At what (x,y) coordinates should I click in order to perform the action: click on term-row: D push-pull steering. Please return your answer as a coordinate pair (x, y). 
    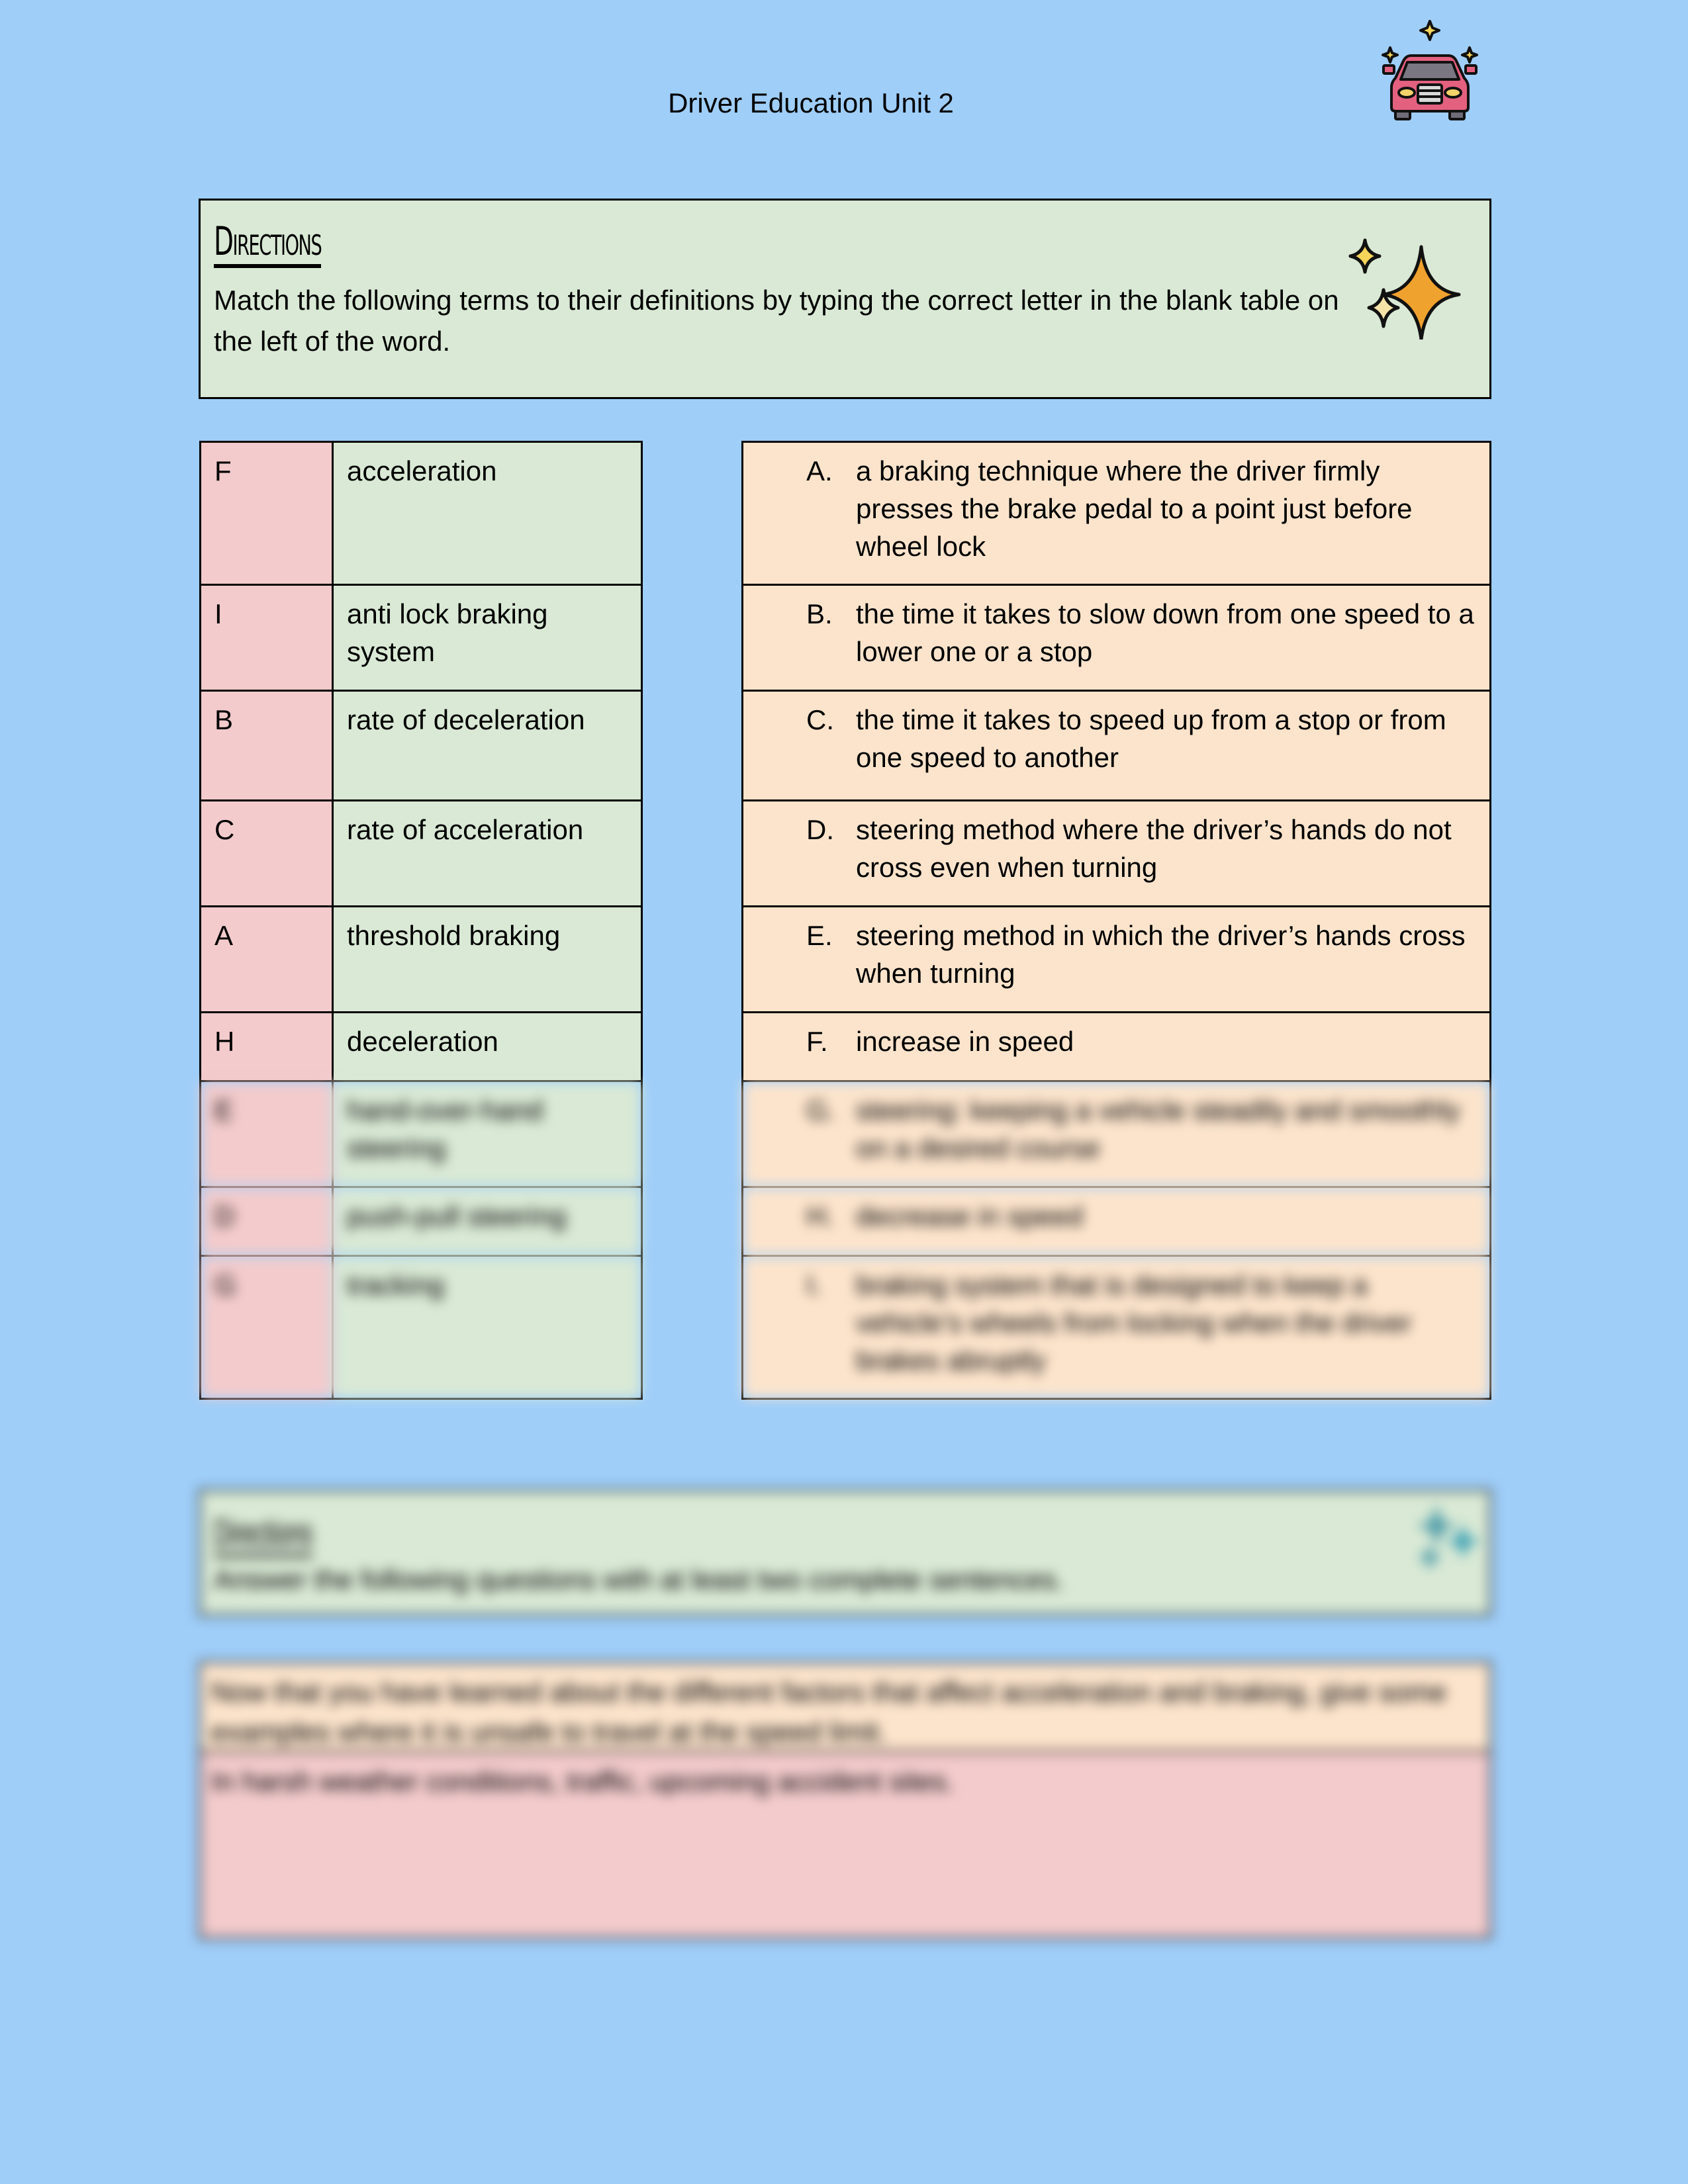
    Looking at the image, I should click on (421, 1221).